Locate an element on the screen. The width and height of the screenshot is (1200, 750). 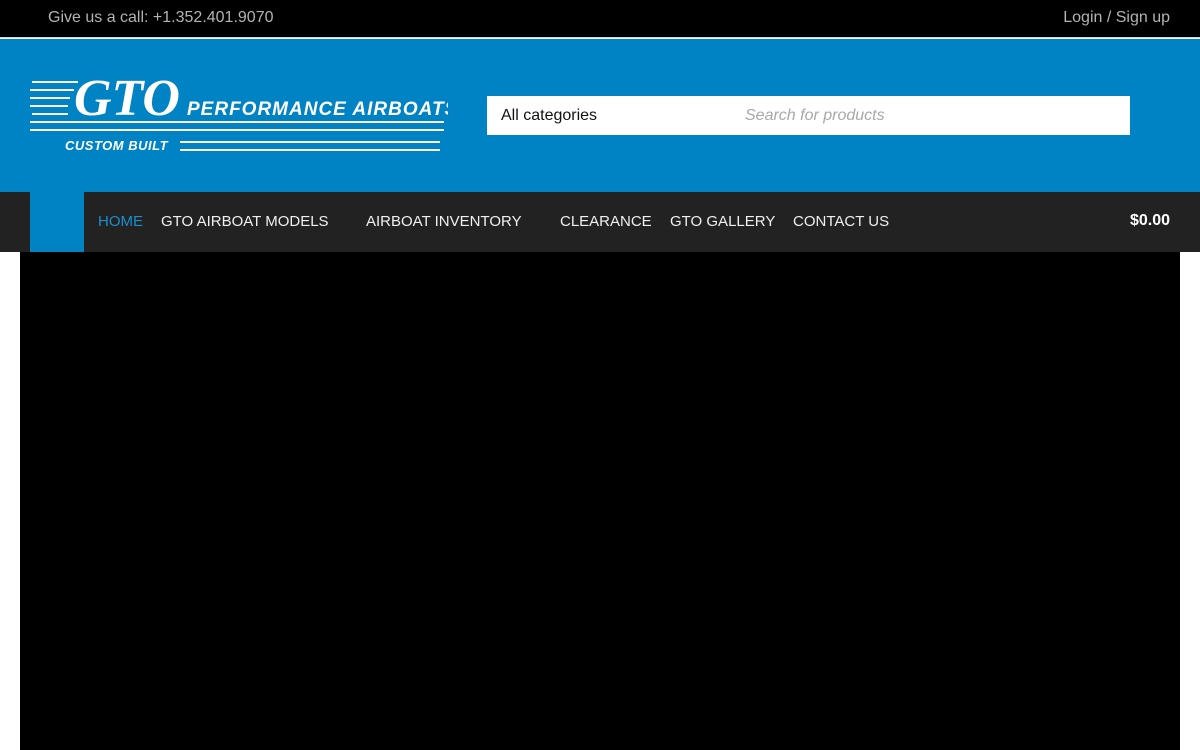
phone-number-text: Give us a call: +1.352.401.9070 is located at coordinates (161, 17).